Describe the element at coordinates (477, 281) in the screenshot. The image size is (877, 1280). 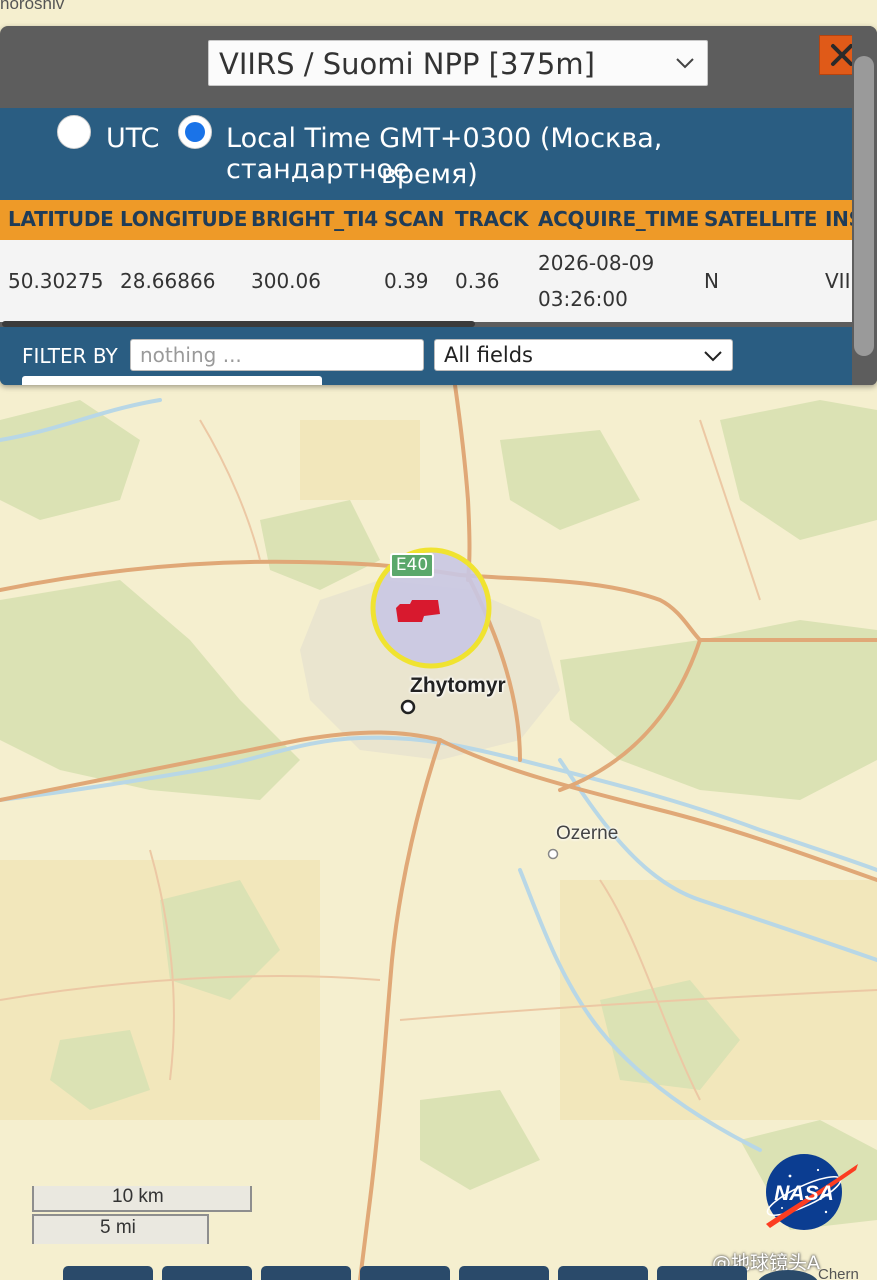
I see `cell-track: 0.36` at that location.